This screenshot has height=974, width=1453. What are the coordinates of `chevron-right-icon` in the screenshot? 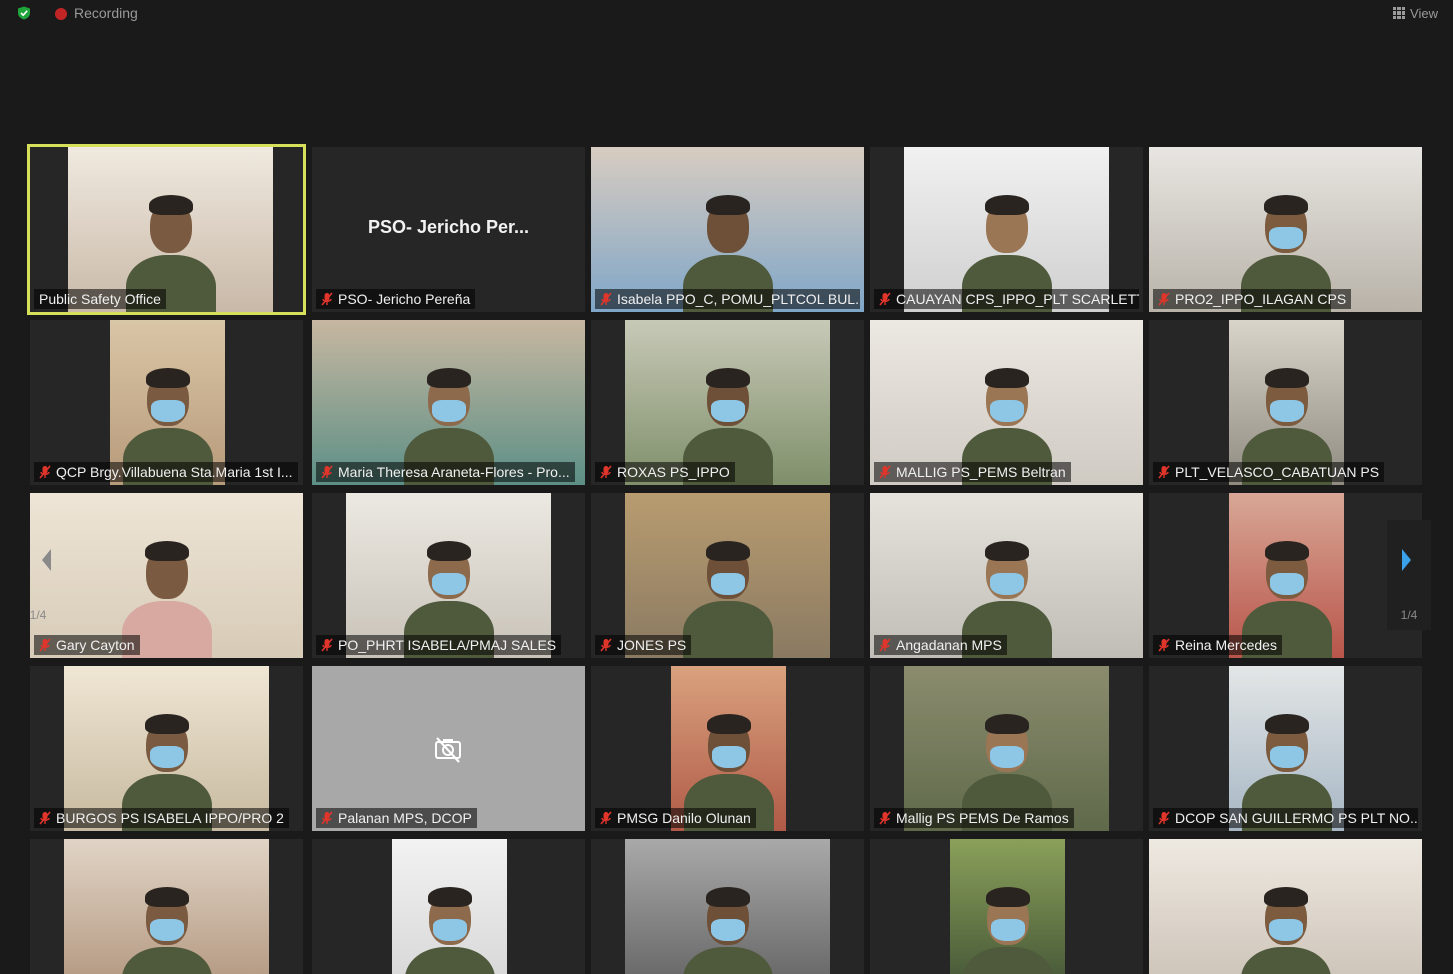 It's located at (1406, 560).